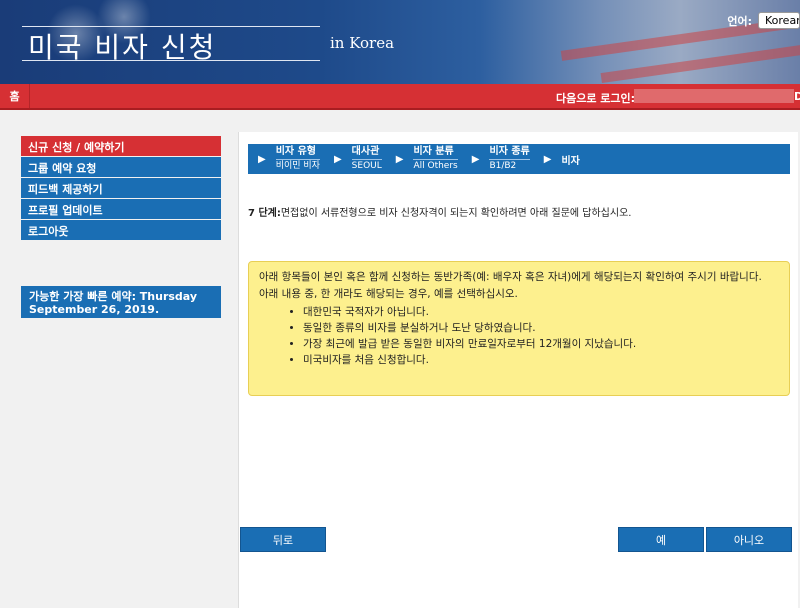  What do you see at coordinates (435, 165) in the screenshot?
I see `breadcrumb-value: All Others` at bounding box center [435, 165].